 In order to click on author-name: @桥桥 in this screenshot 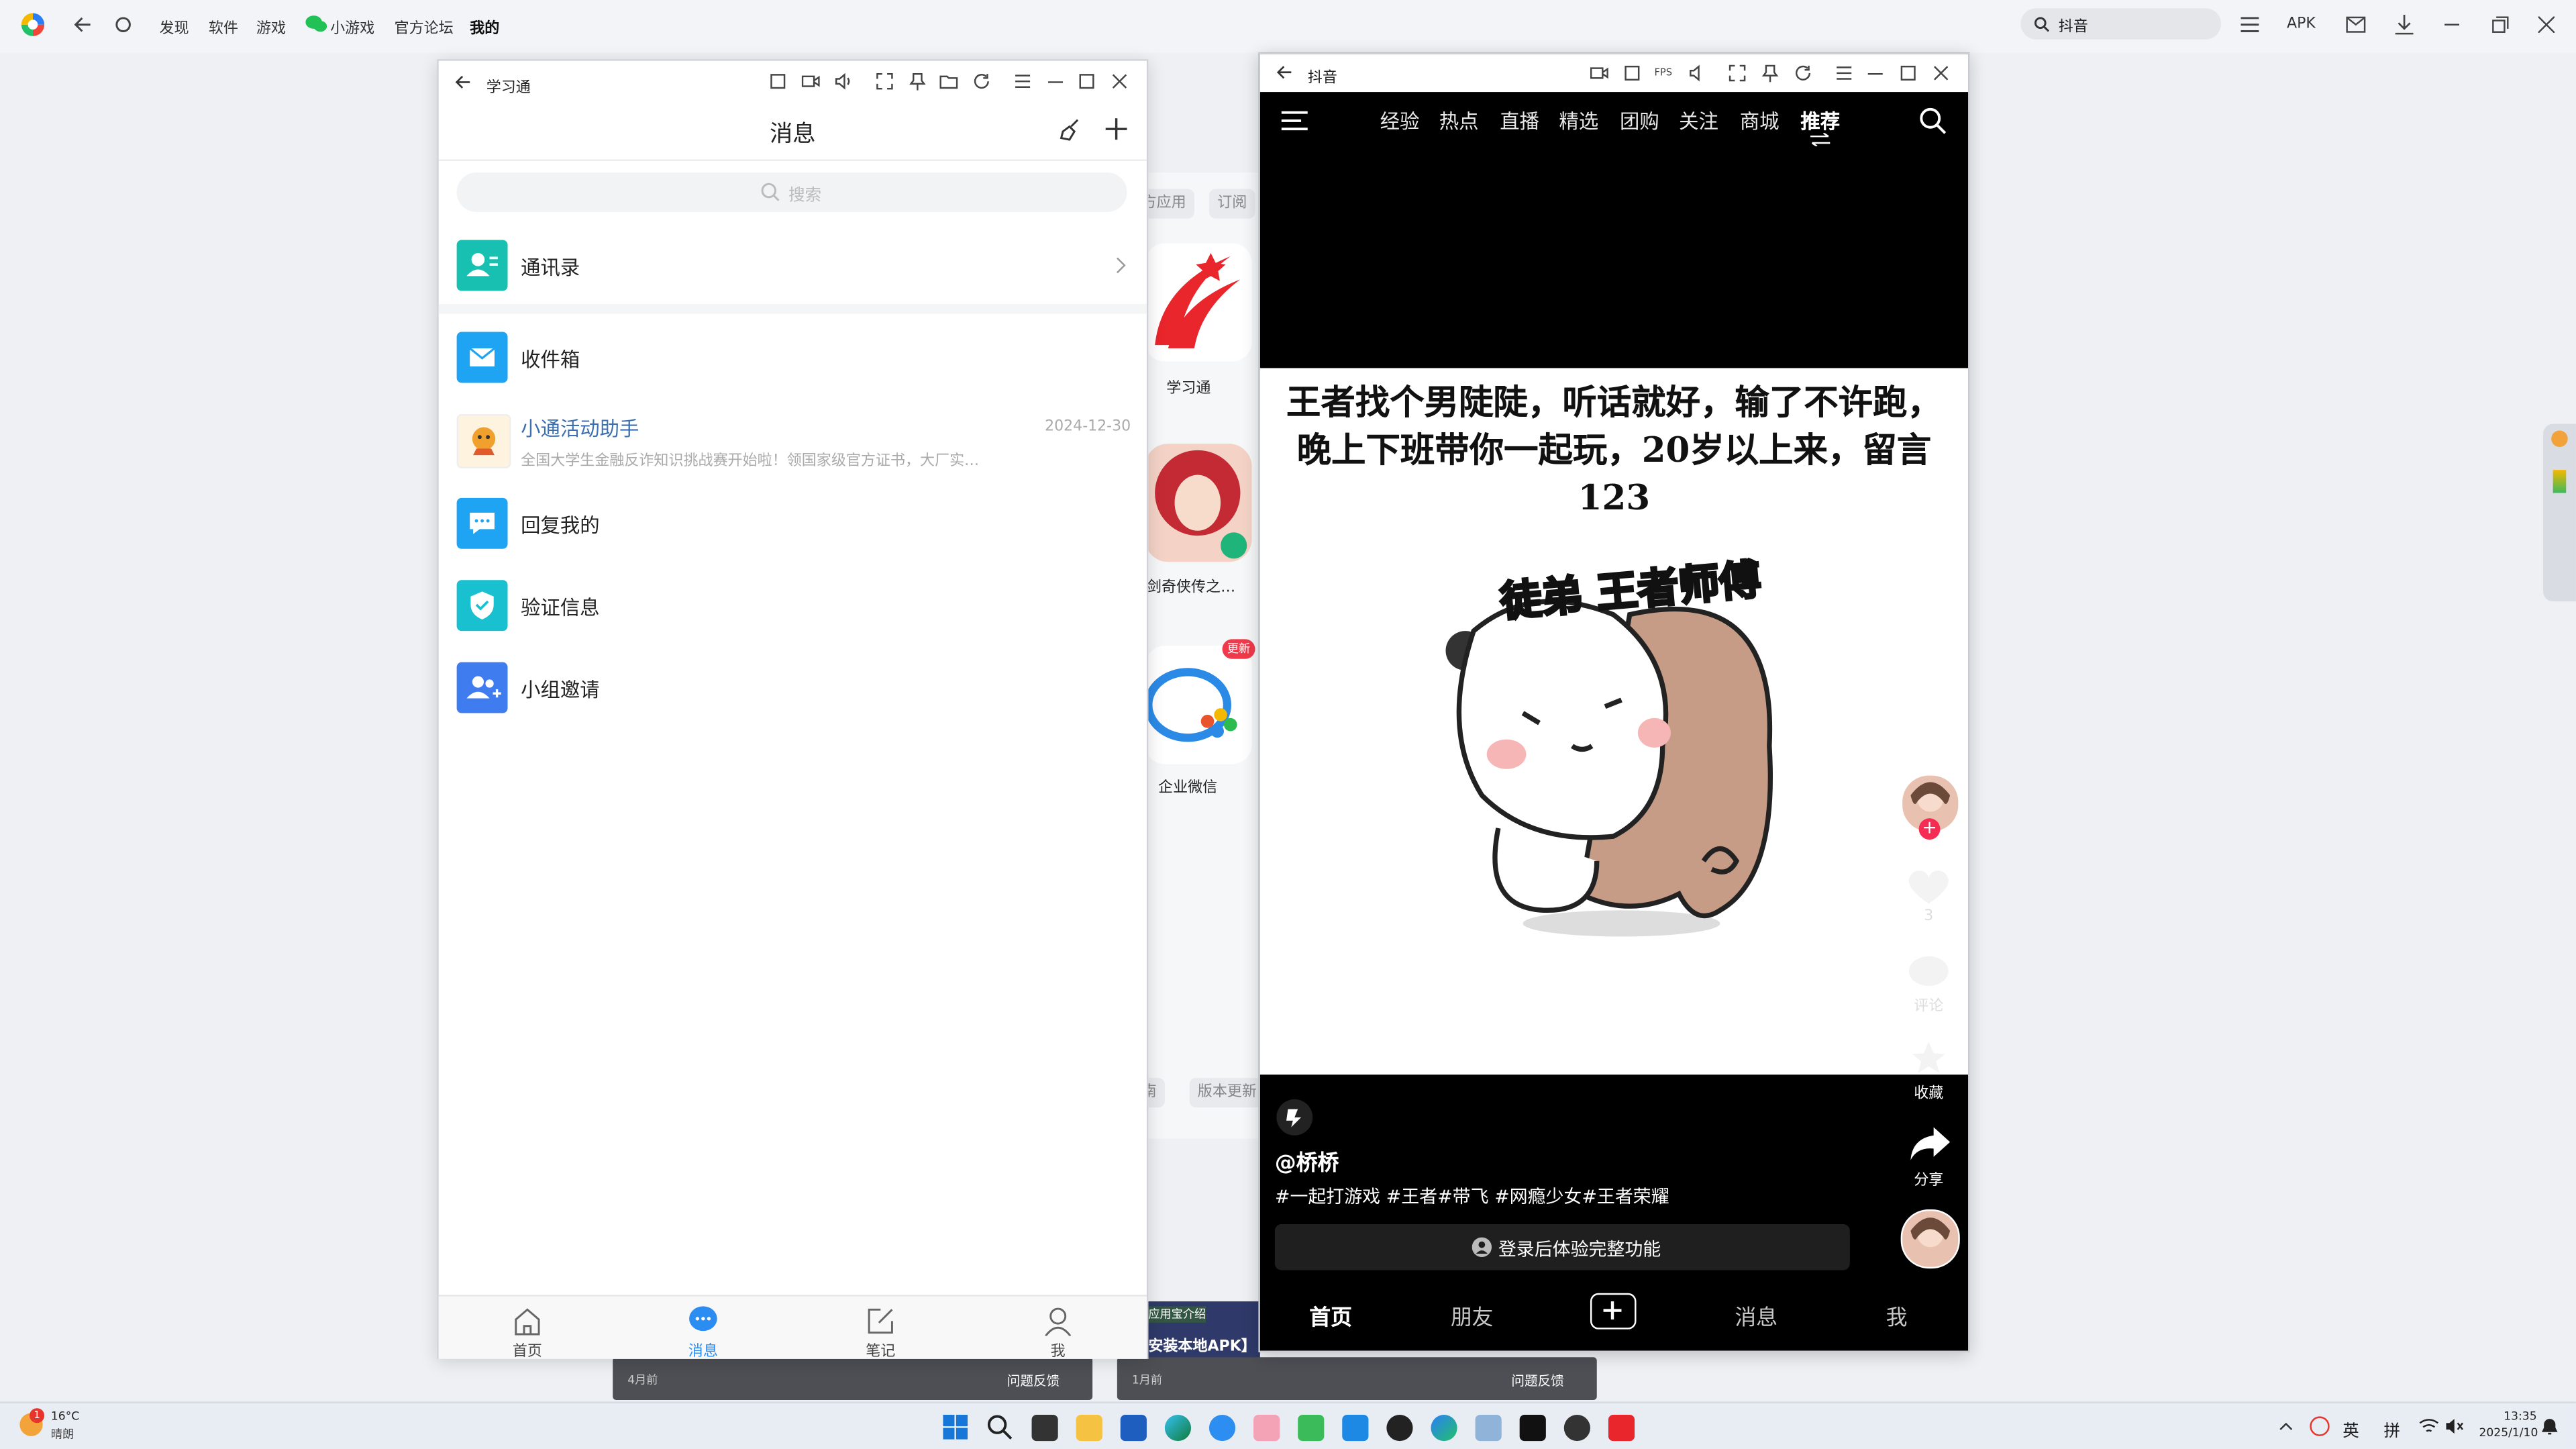, I will do `click(1307, 1161)`.